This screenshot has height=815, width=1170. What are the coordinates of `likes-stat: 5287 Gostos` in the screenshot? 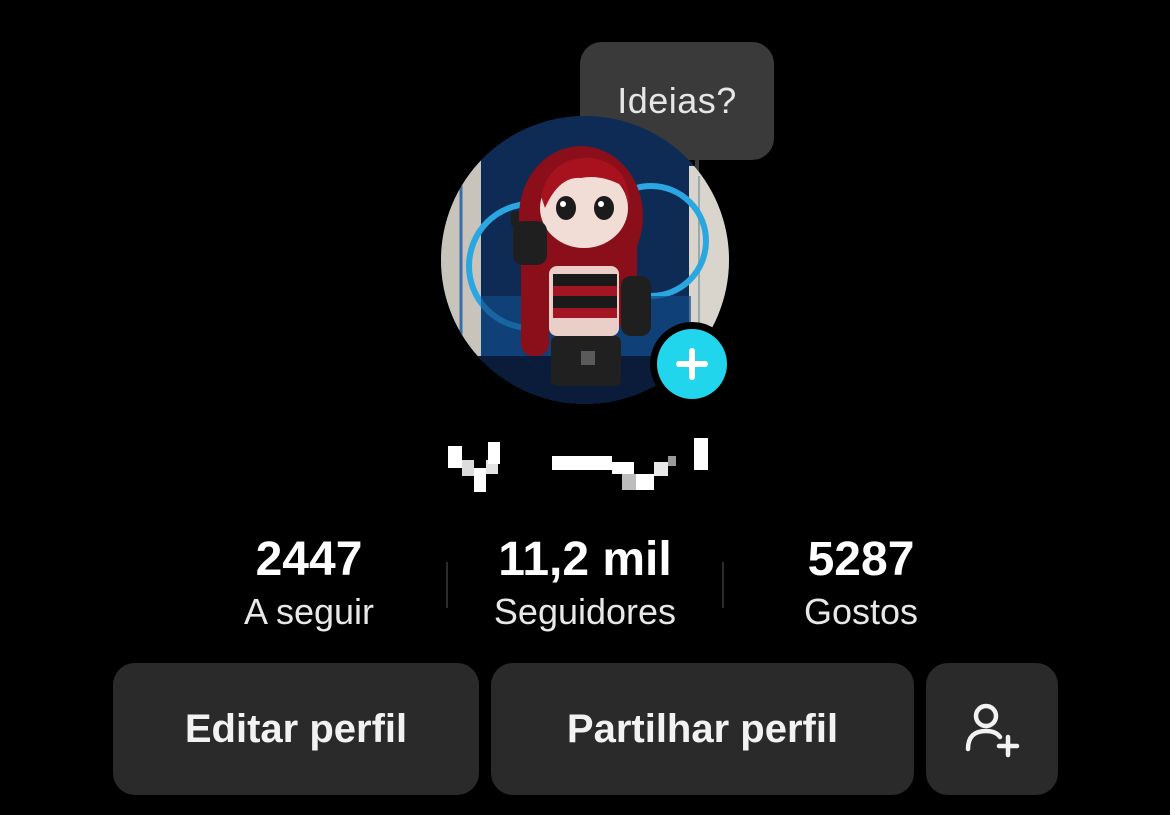 It's located at (861, 584).